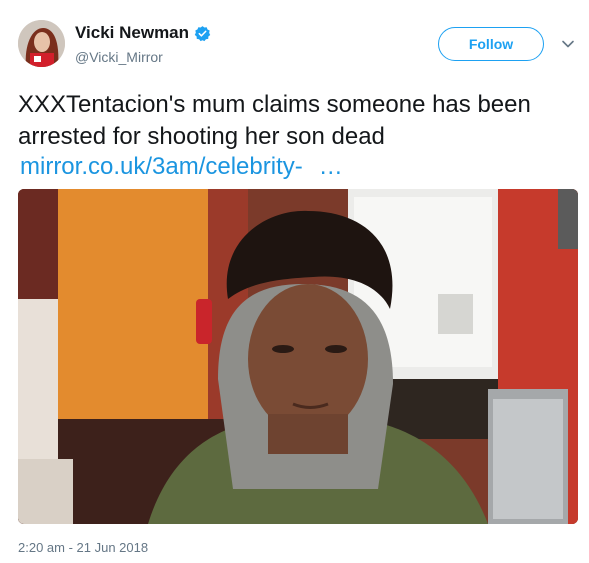 Image resolution: width=589 pixels, height=563 pixels. Describe the element at coordinates (41, 43) in the screenshot. I see `avatar` at that location.